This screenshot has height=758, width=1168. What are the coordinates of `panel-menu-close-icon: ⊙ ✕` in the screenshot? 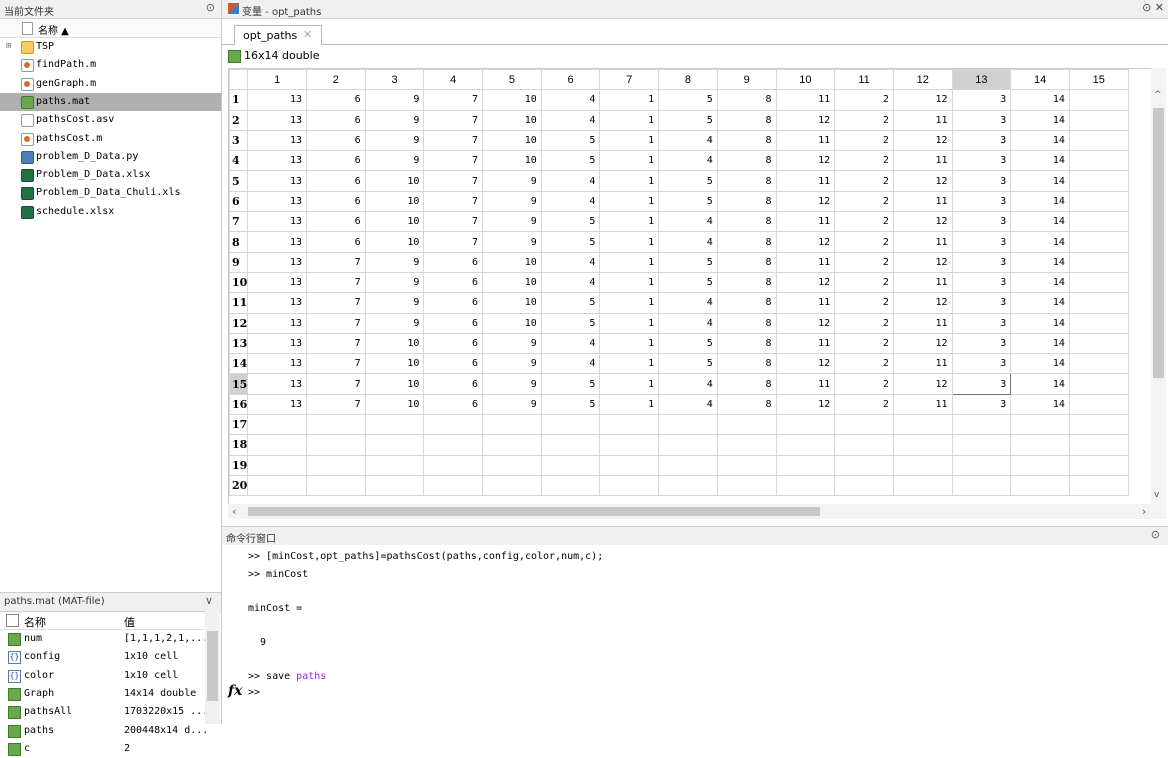 It's located at (1153, 7).